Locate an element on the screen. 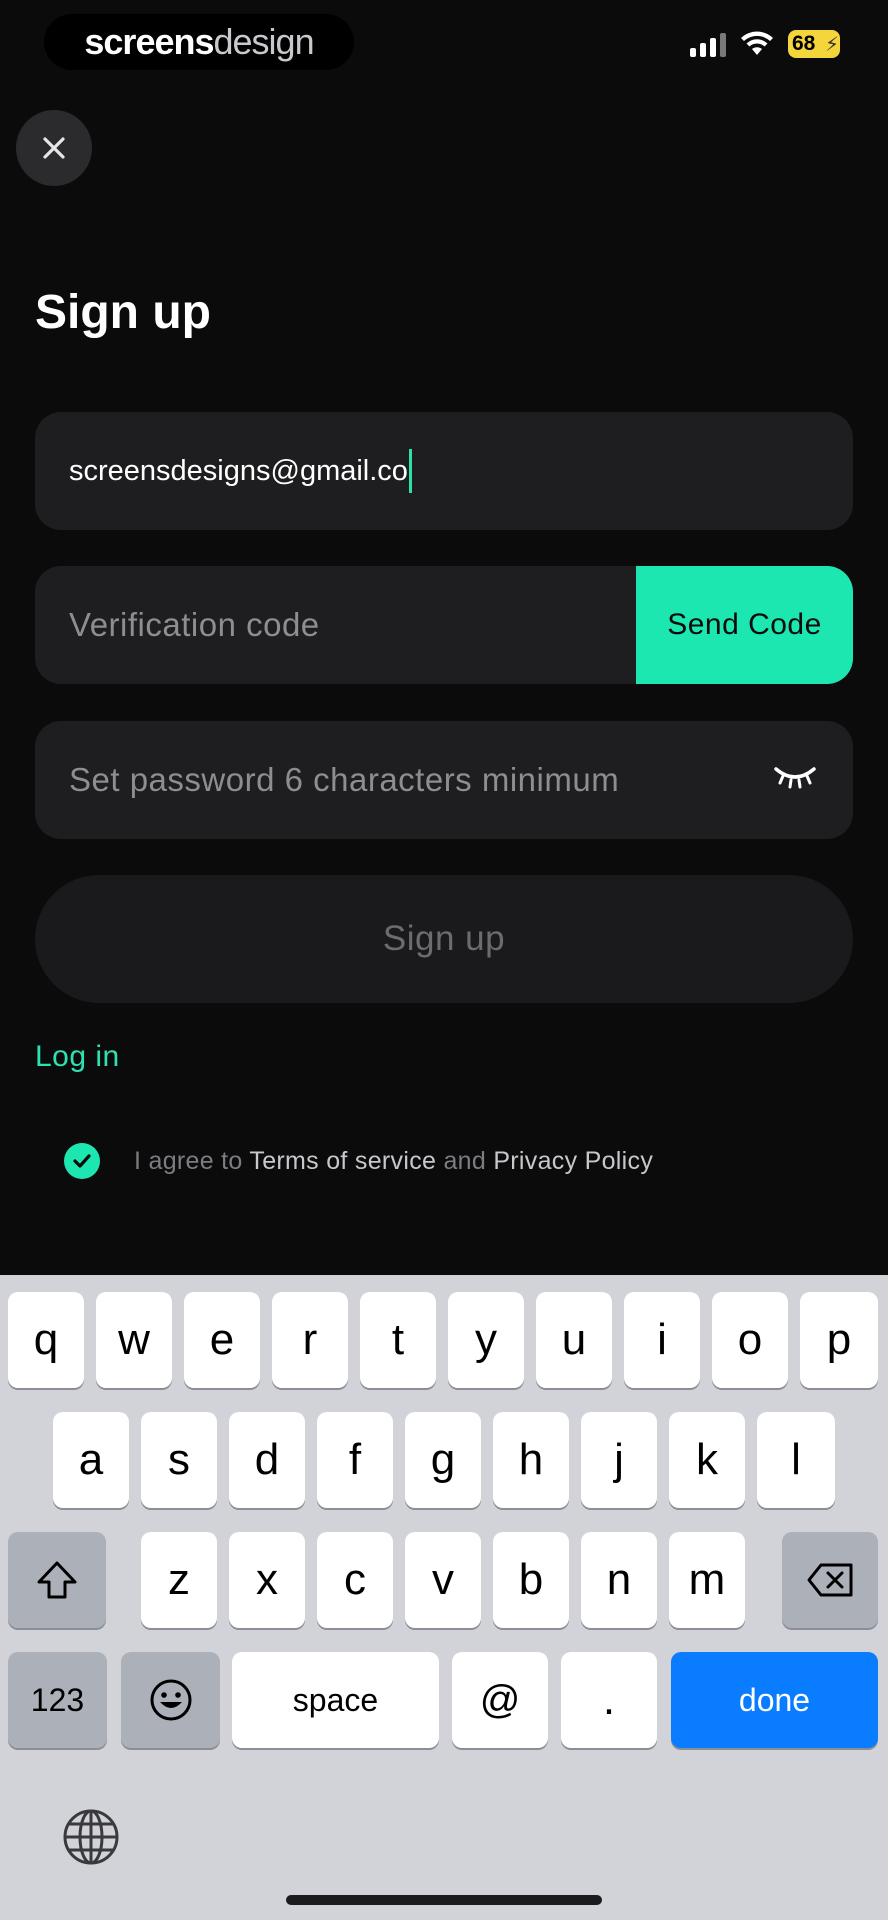  key-d: d is located at coordinates (267, 1460).